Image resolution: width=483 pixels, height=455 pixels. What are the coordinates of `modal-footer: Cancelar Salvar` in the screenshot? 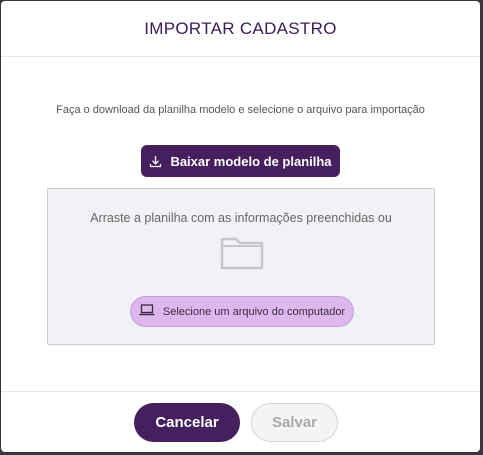 It's located at (240, 421).